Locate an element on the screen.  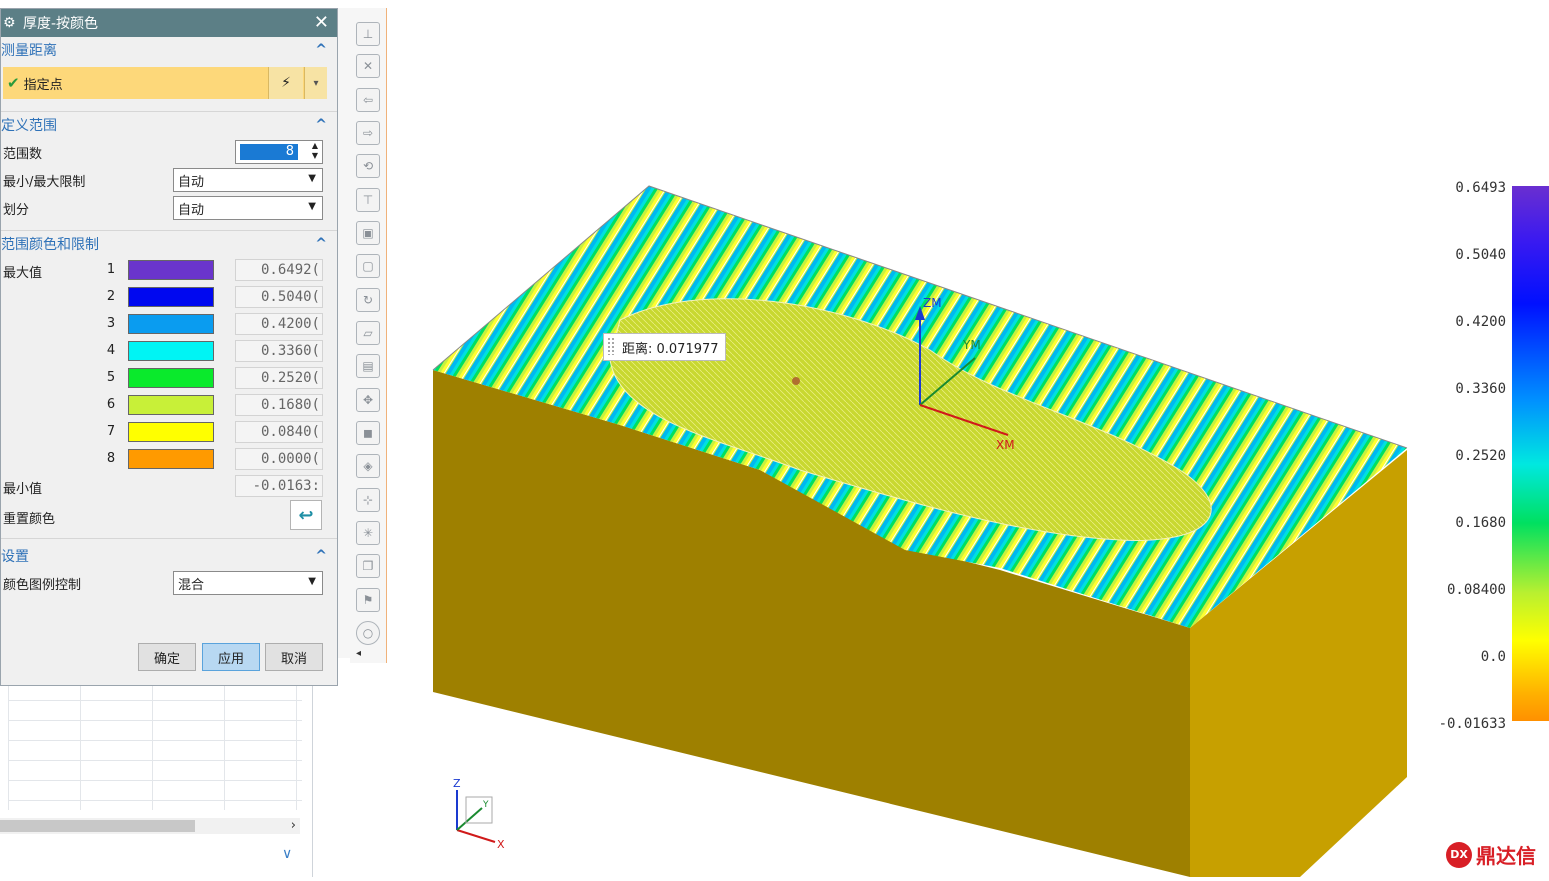
expand-chevron-icon: ∨ is located at coordinates (287, 854).